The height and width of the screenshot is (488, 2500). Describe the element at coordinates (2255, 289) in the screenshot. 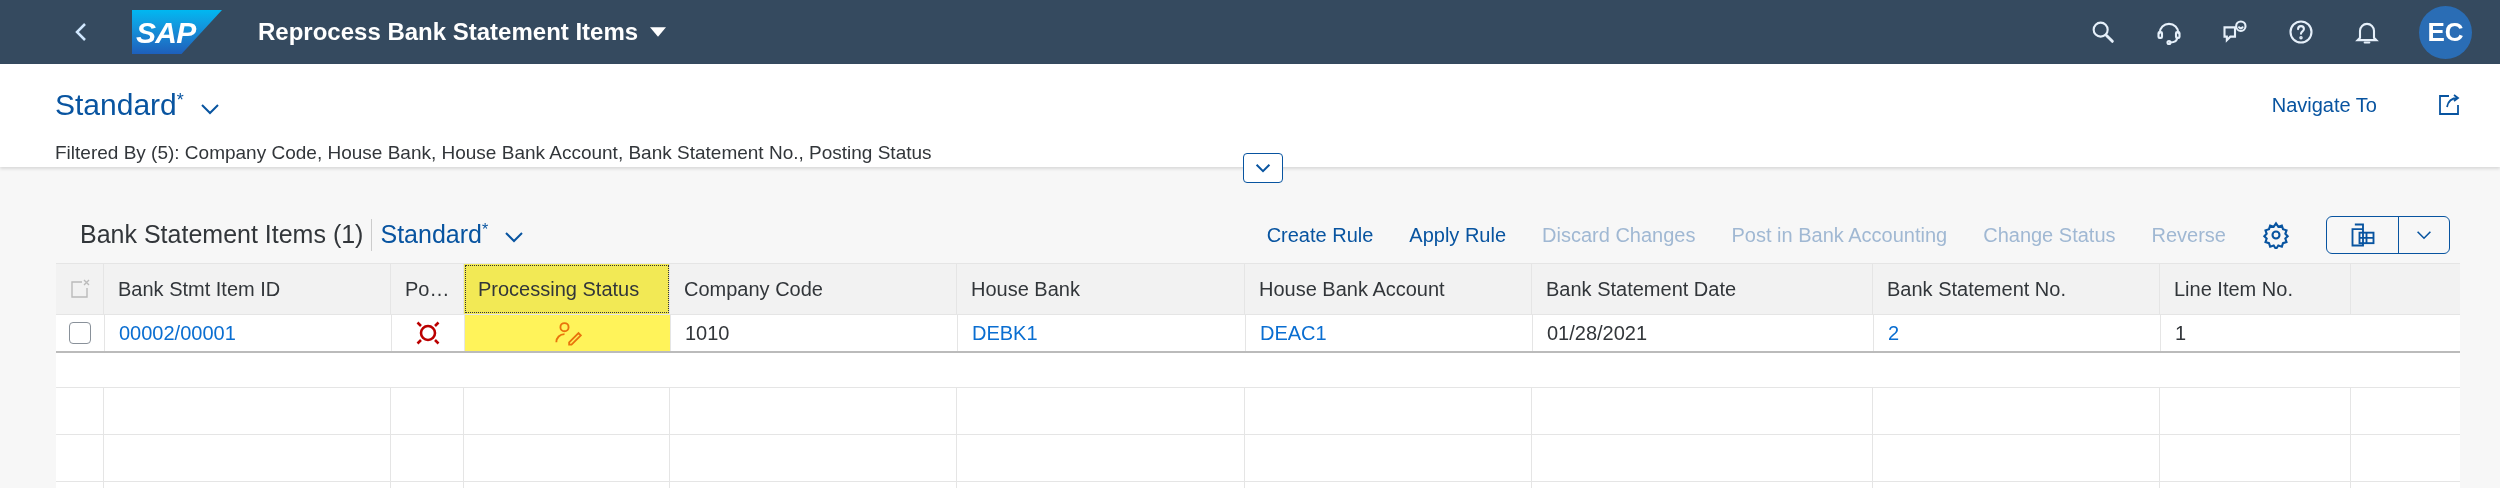

I see `column-header: Line Item No.` at that location.